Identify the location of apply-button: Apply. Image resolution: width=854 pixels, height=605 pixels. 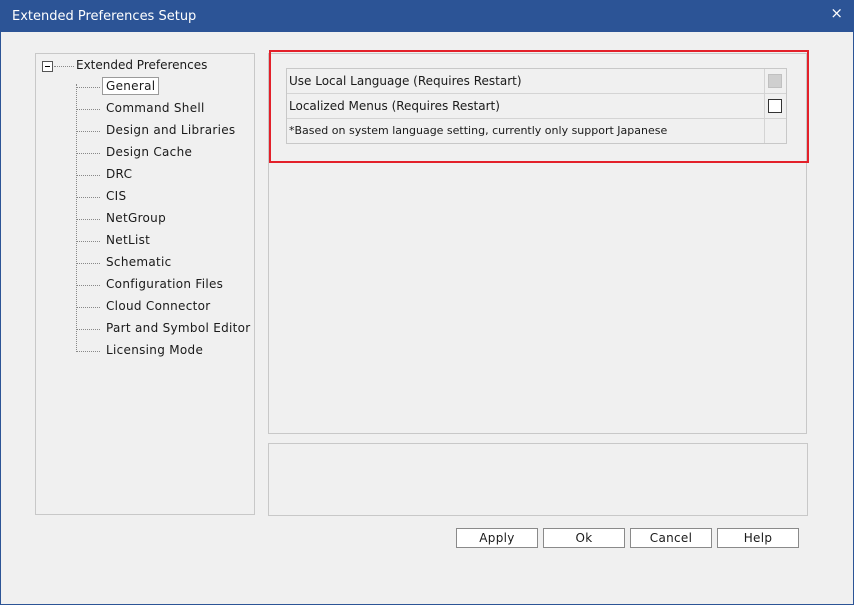
(497, 538).